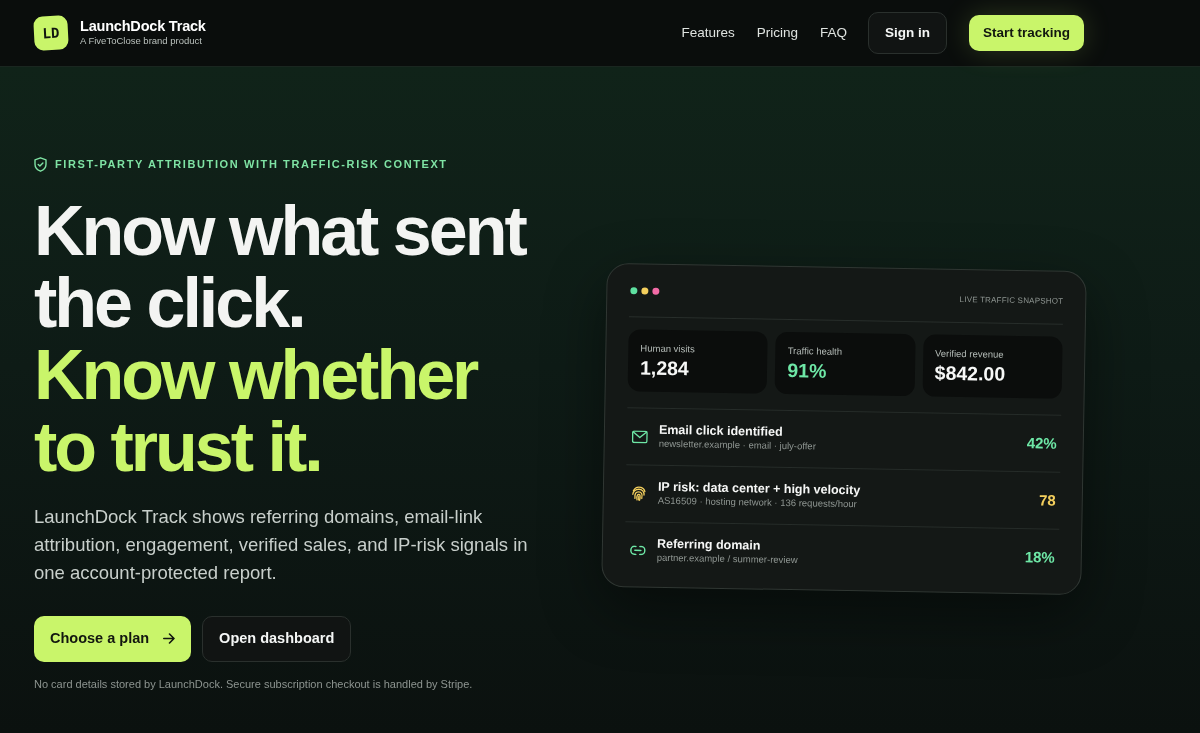 This screenshot has height=733, width=1200. Describe the element at coordinates (1011, 301) in the screenshot. I see `panel-title: LIVE TRAFFIC SNAPSHOT` at that location.